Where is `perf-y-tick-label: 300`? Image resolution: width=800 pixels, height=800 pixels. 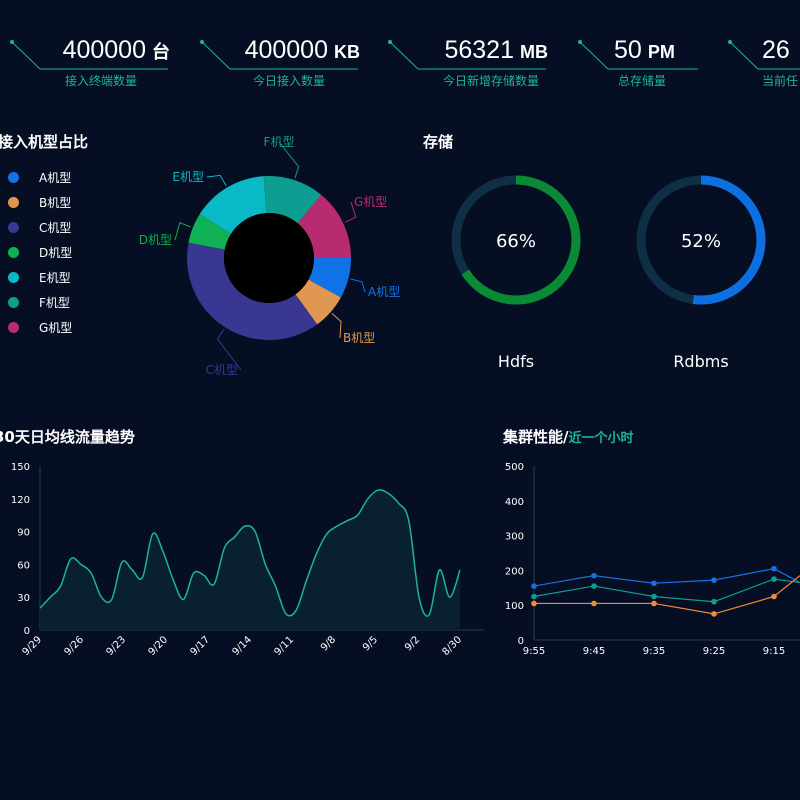 perf-y-tick-label: 300 is located at coordinates (514, 537).